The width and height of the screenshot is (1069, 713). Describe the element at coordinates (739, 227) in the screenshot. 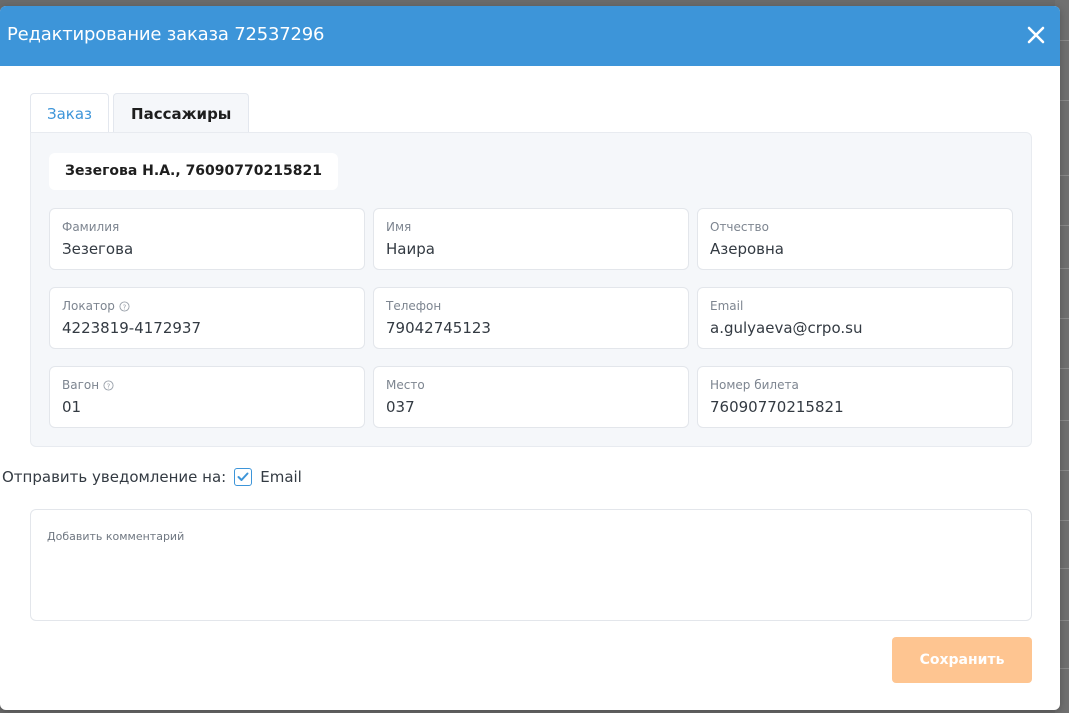

I see `middle-name-label: Отчество` at that location.